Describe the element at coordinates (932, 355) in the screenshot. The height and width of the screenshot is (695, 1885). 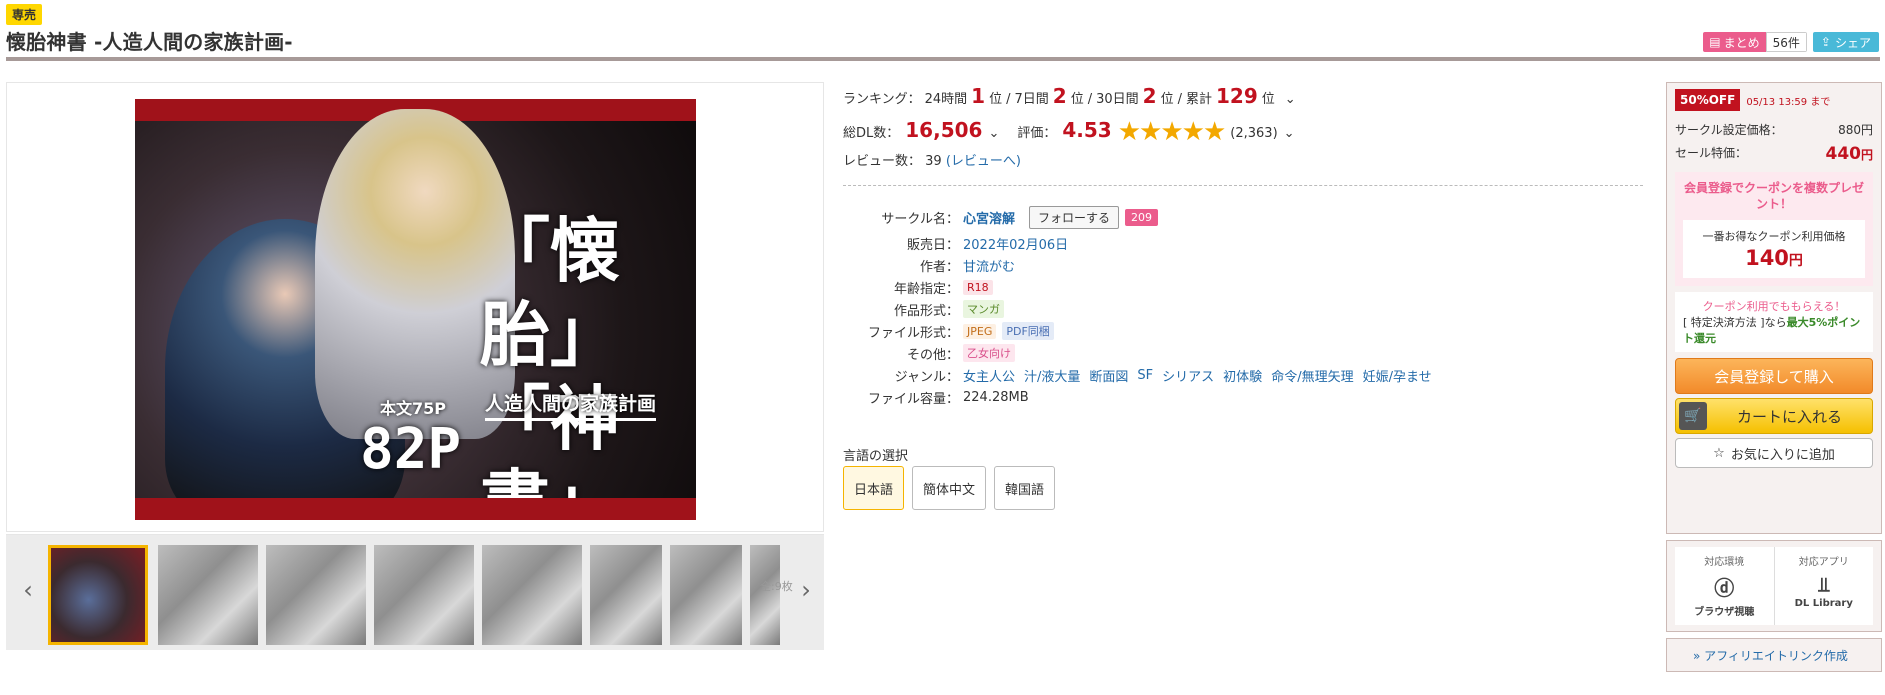
I see `other-label: その他：` at that location.